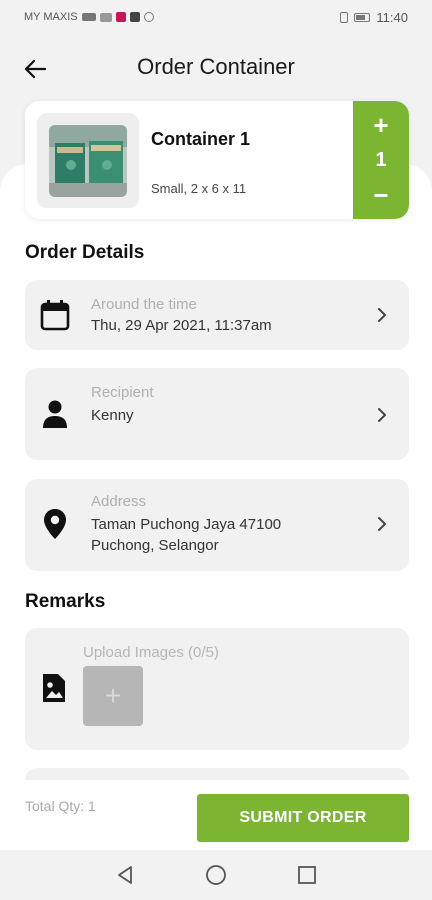 This screenshot has height=900, width=432. What do you see at coordinates (217, 689) in the screenshot?
I see `remarks-upload-box: Upload Images (0/5) +` at bounding box center [217, 689].